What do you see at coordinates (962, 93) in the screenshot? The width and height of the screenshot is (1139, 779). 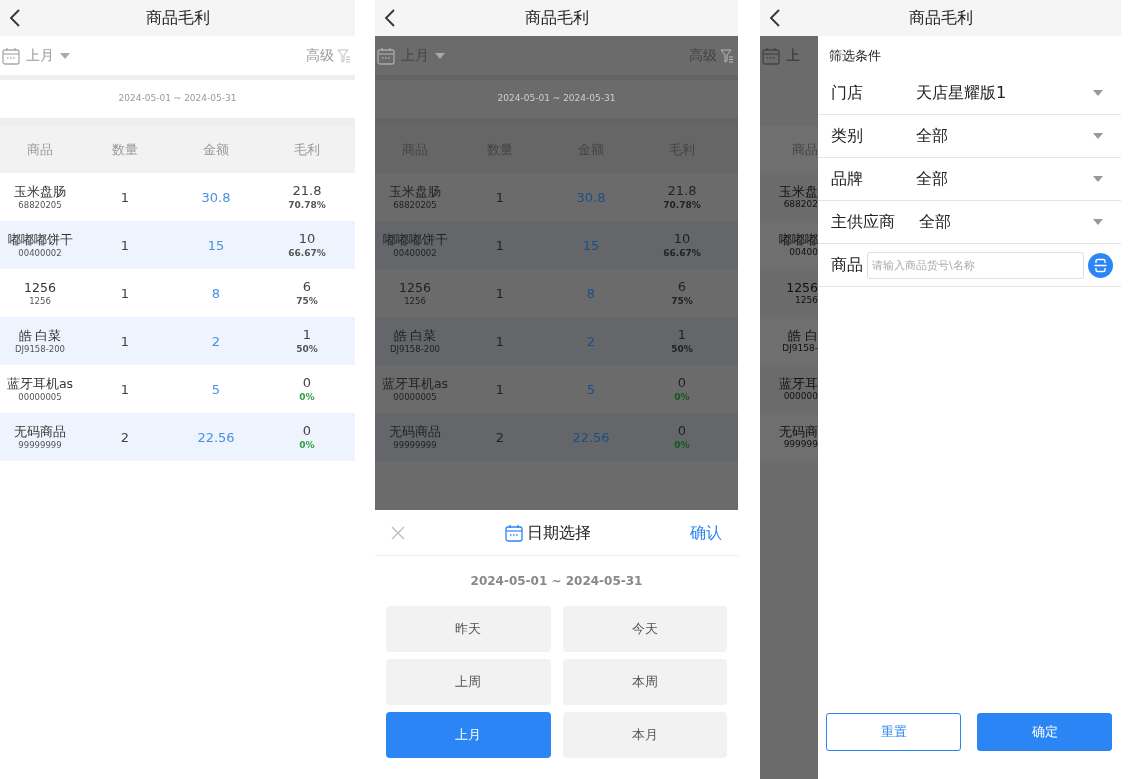 I see `field-value: 天店星耀版1` at bounding box center [962, 93].